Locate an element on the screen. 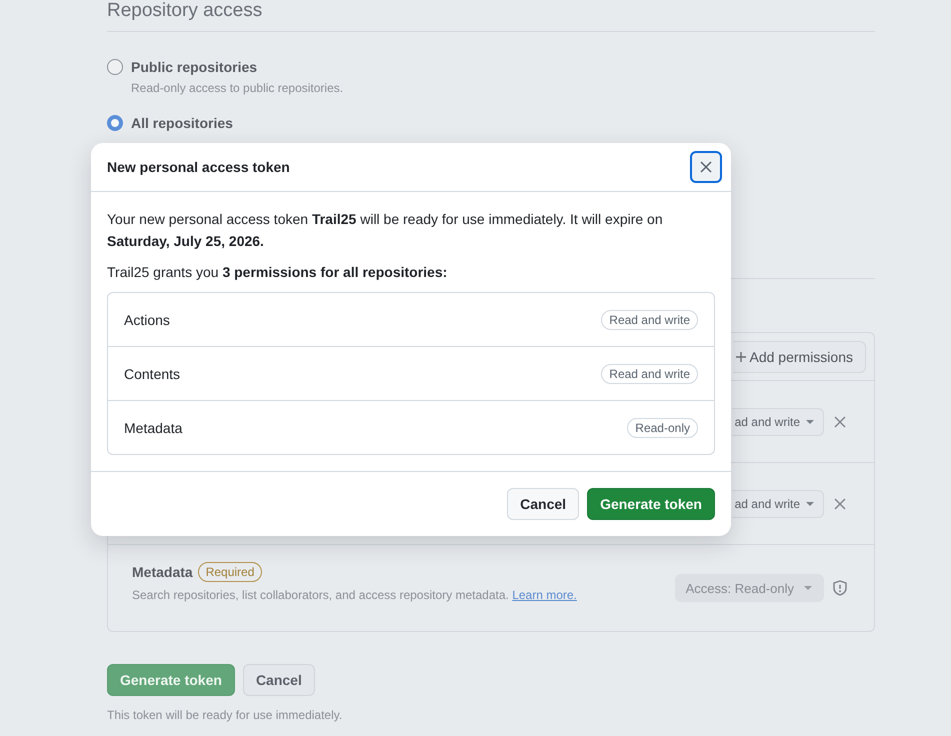 The width and height of the screenshot is (951, 736). permission-description: Search repositories, list collaborators, and access repository metadata. Learn more. is located at coordinates (355, 595).